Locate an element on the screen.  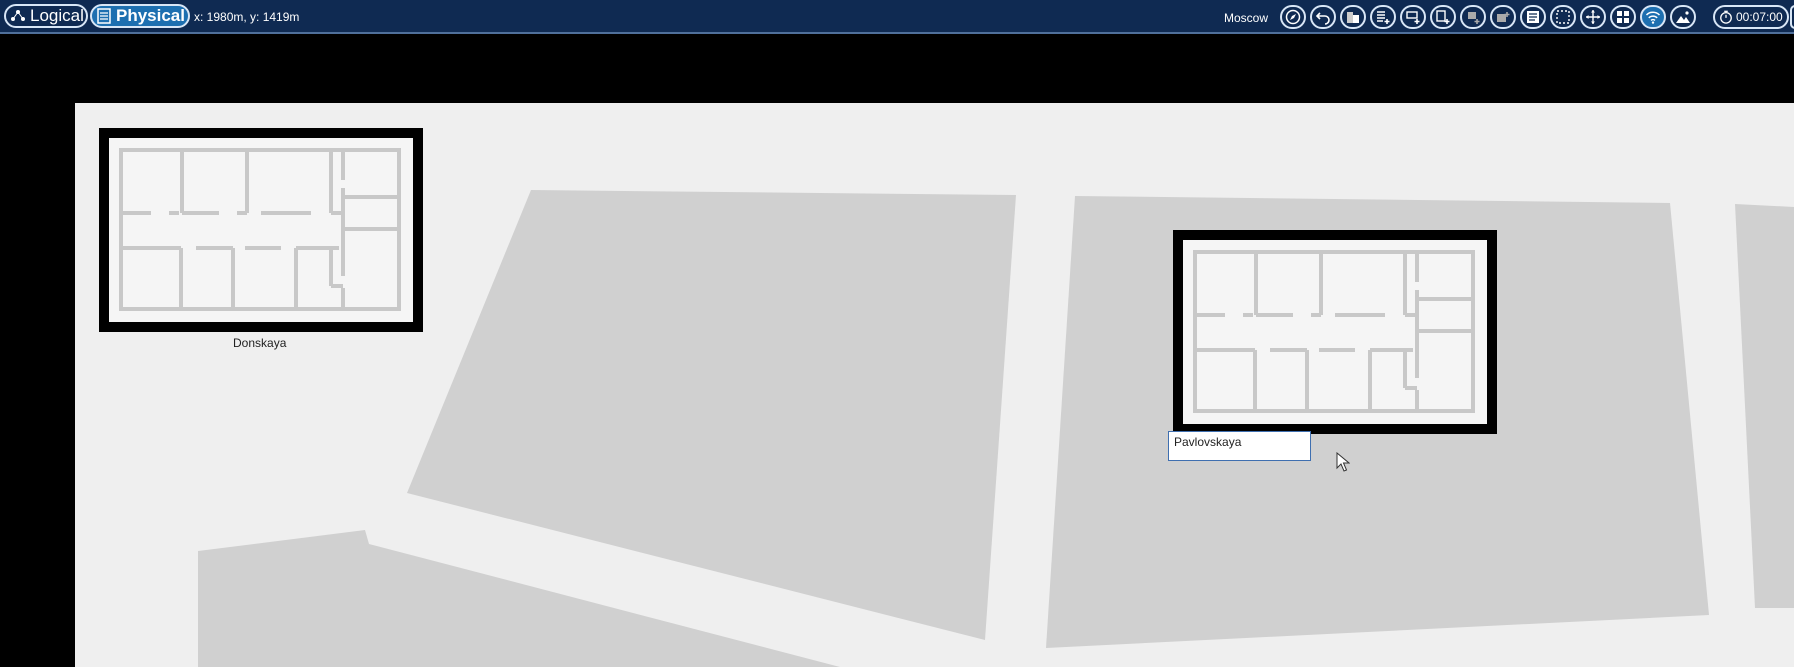
add-floor-icon is located at coordinates (1383, 17).